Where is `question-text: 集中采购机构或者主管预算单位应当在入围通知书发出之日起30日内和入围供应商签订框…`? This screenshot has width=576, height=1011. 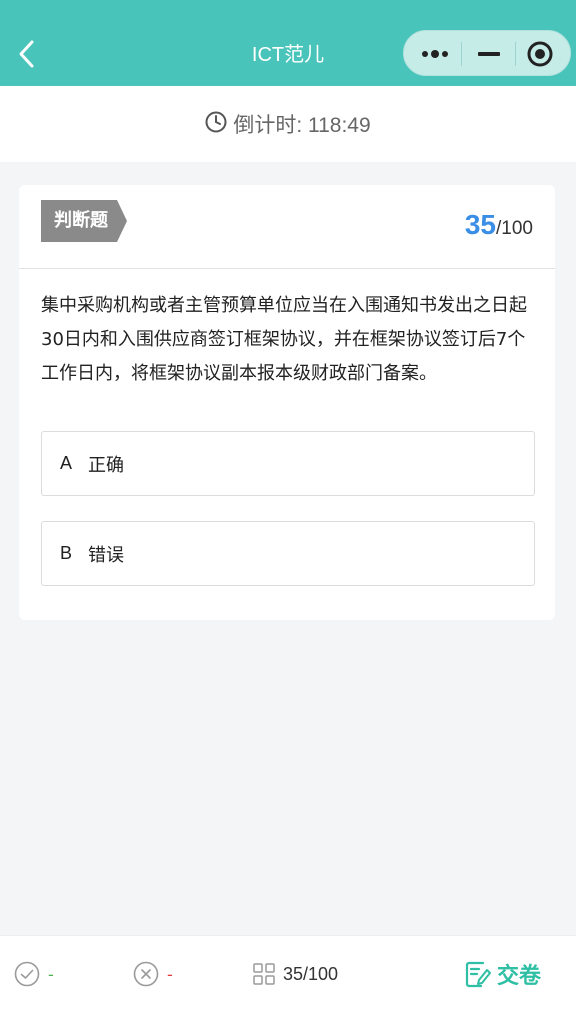 question-text: 集中采购机构或者主管预算单位应当在入围通知书发出之日起30日内和入围供应商签订框… is located at coordinates (284, 339).